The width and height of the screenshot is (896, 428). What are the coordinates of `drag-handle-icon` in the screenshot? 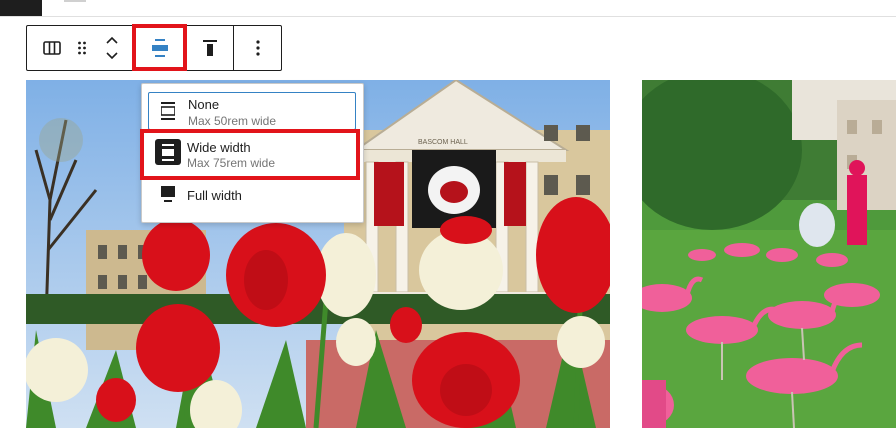 It's located at (82, 48).